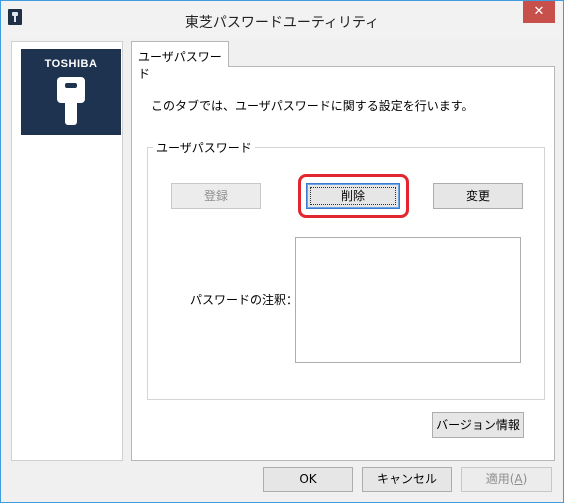  Describe the element at coordinates (71, 64) in the screenshot. I see `logo-text: TOSHIBA` at that location.